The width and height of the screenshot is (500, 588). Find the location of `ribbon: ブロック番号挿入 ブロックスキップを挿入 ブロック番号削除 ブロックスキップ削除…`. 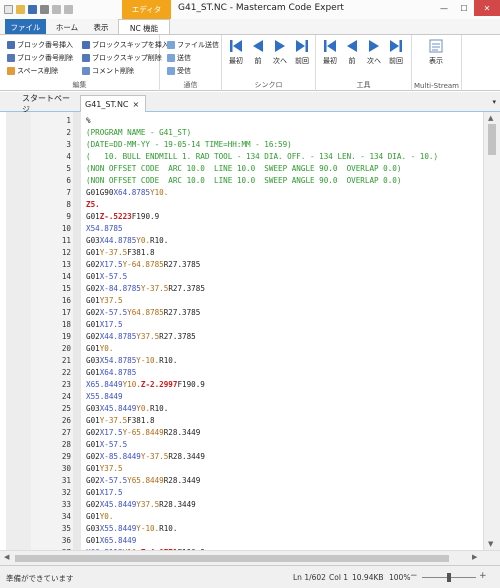

ribbon: ブロック番号挿入 ブロックスキップを挿入 ブロック番号削除 ブロックスキップ削除… is located at coordinates (250, 62).